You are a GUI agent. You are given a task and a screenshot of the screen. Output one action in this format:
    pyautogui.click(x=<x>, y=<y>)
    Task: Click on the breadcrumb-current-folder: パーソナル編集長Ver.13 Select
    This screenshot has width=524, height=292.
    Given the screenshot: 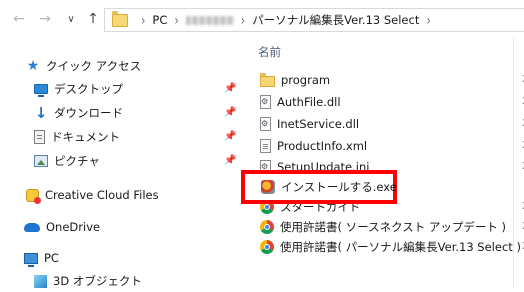 What is the action you would take?
    pyautogui.click(x=335, y=20)
    